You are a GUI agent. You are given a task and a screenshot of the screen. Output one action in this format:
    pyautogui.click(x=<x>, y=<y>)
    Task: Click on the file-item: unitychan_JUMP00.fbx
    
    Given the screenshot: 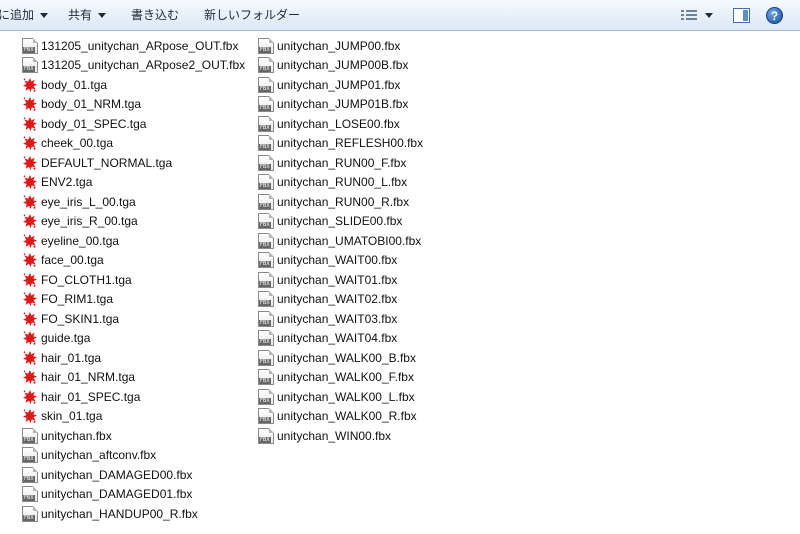 What is the action you would take?
    pyautogui.click(x=340, y=46)
    